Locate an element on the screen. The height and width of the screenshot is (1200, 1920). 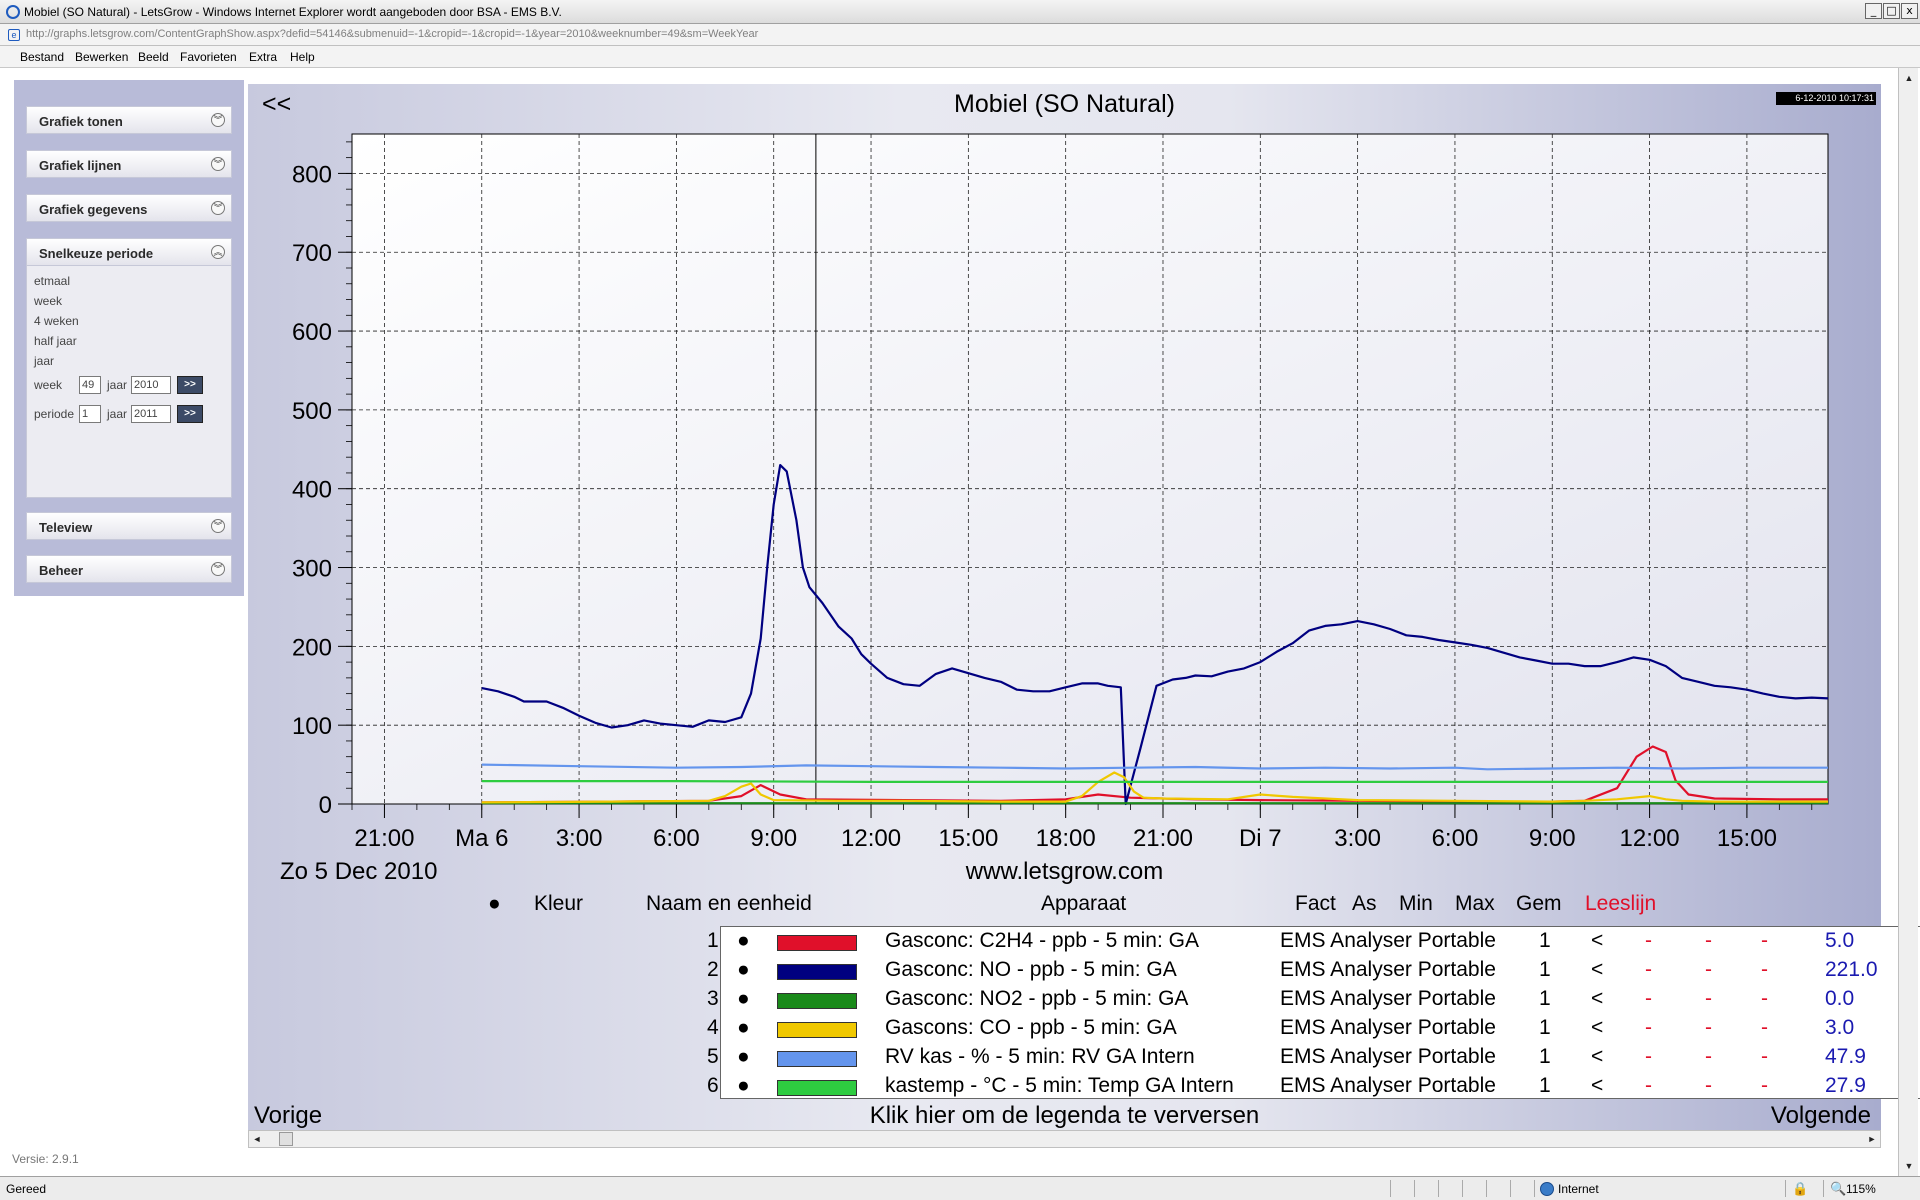
period-link-4-weken: 4 weken is located at coordinates (56, 321).